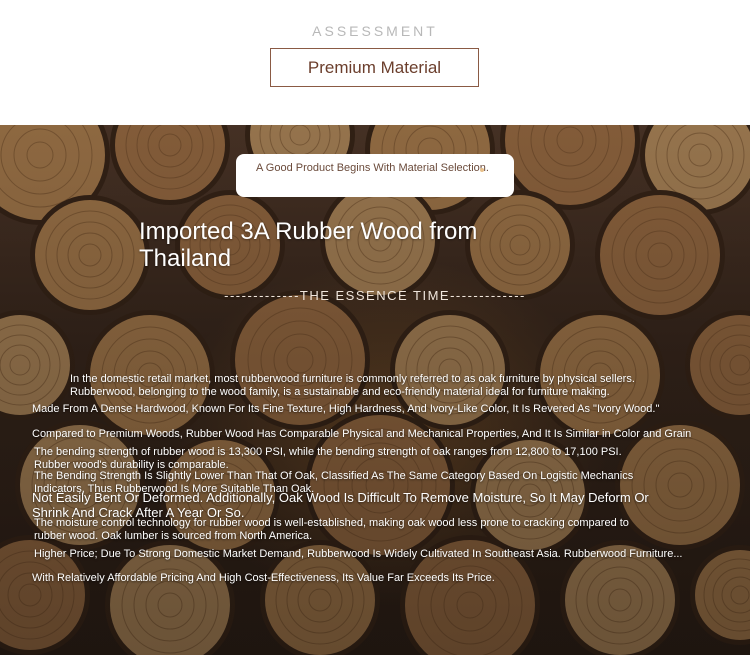 This screenshot has width=750, height=655. I want to click on section-eyebrow: ASSESSMENT, so click(375, 31).